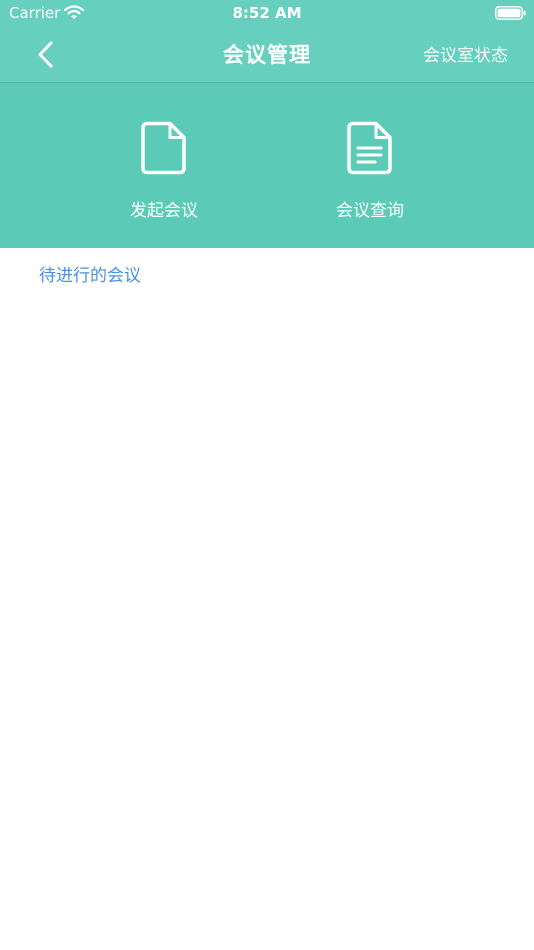 The height and width of the screenshot is (950, 534). What do you see at coordinates (267, 55) in the screenshot?
I see `nav-bar: 会议管理 会议室状态` at bounding box center [267, 55].